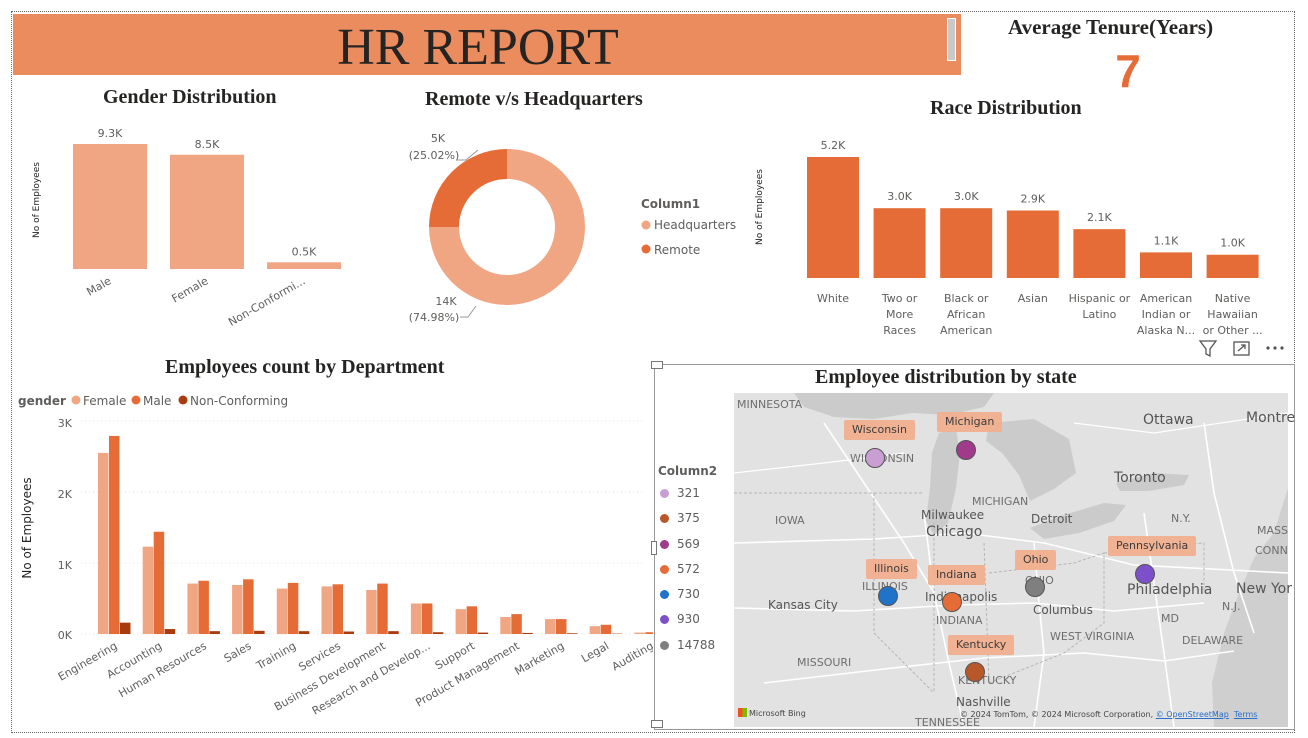 The image size is (1308, 738). I want to click on map-bubble-michigan, so click(966, 450).